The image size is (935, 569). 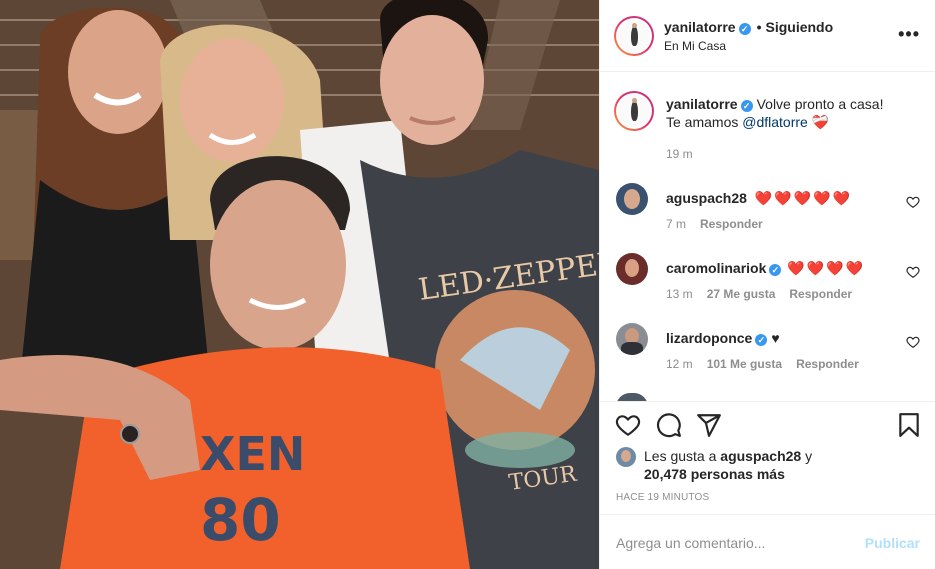 What do you see at coordinates (800, 27) in the screenshot?
I see `following-button: Siguiendo` at bounding box center [800, 27].